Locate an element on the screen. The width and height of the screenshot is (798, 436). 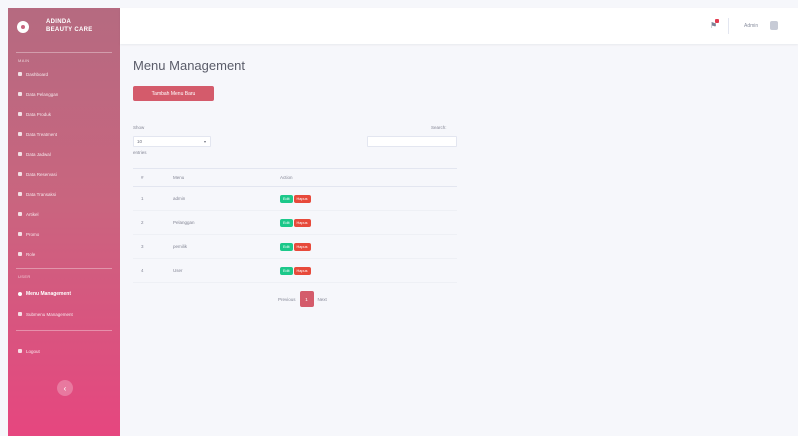
newspaper-icon is located at coordinates (20, 214).